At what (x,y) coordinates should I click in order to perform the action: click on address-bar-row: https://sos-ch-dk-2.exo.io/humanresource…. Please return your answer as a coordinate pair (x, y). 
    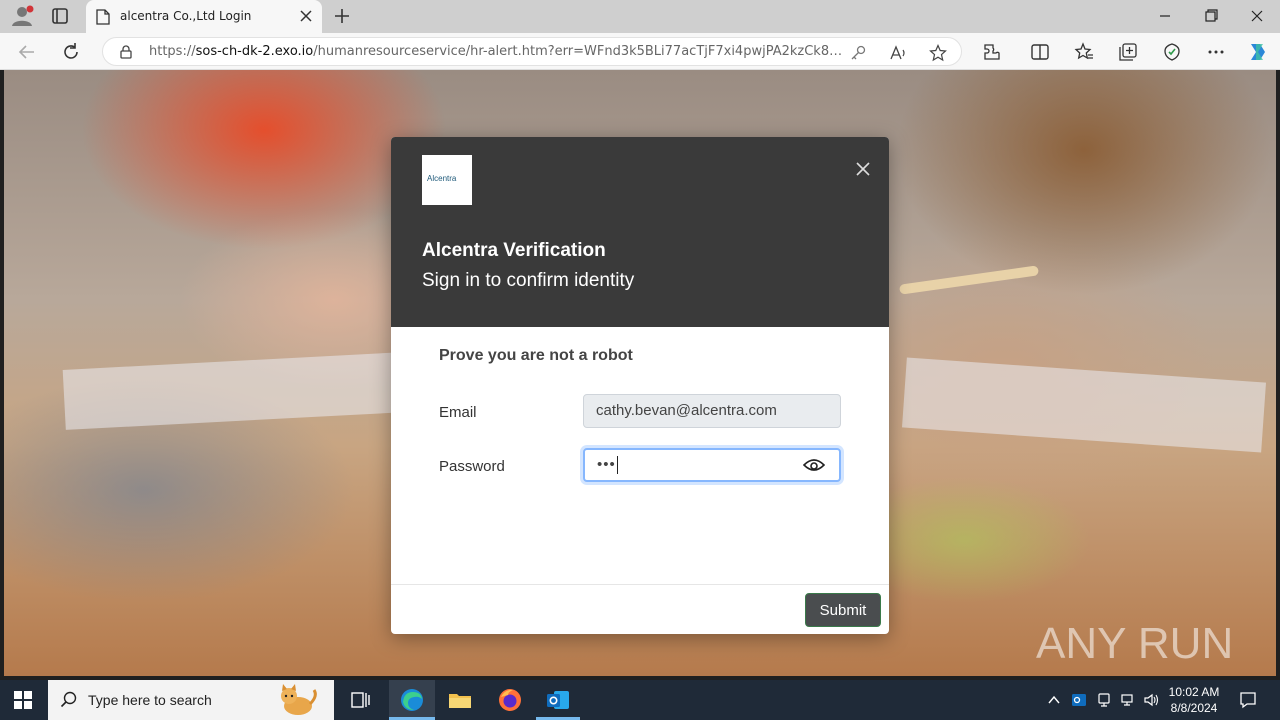
    Looking at the image, I should click on (640, 51).